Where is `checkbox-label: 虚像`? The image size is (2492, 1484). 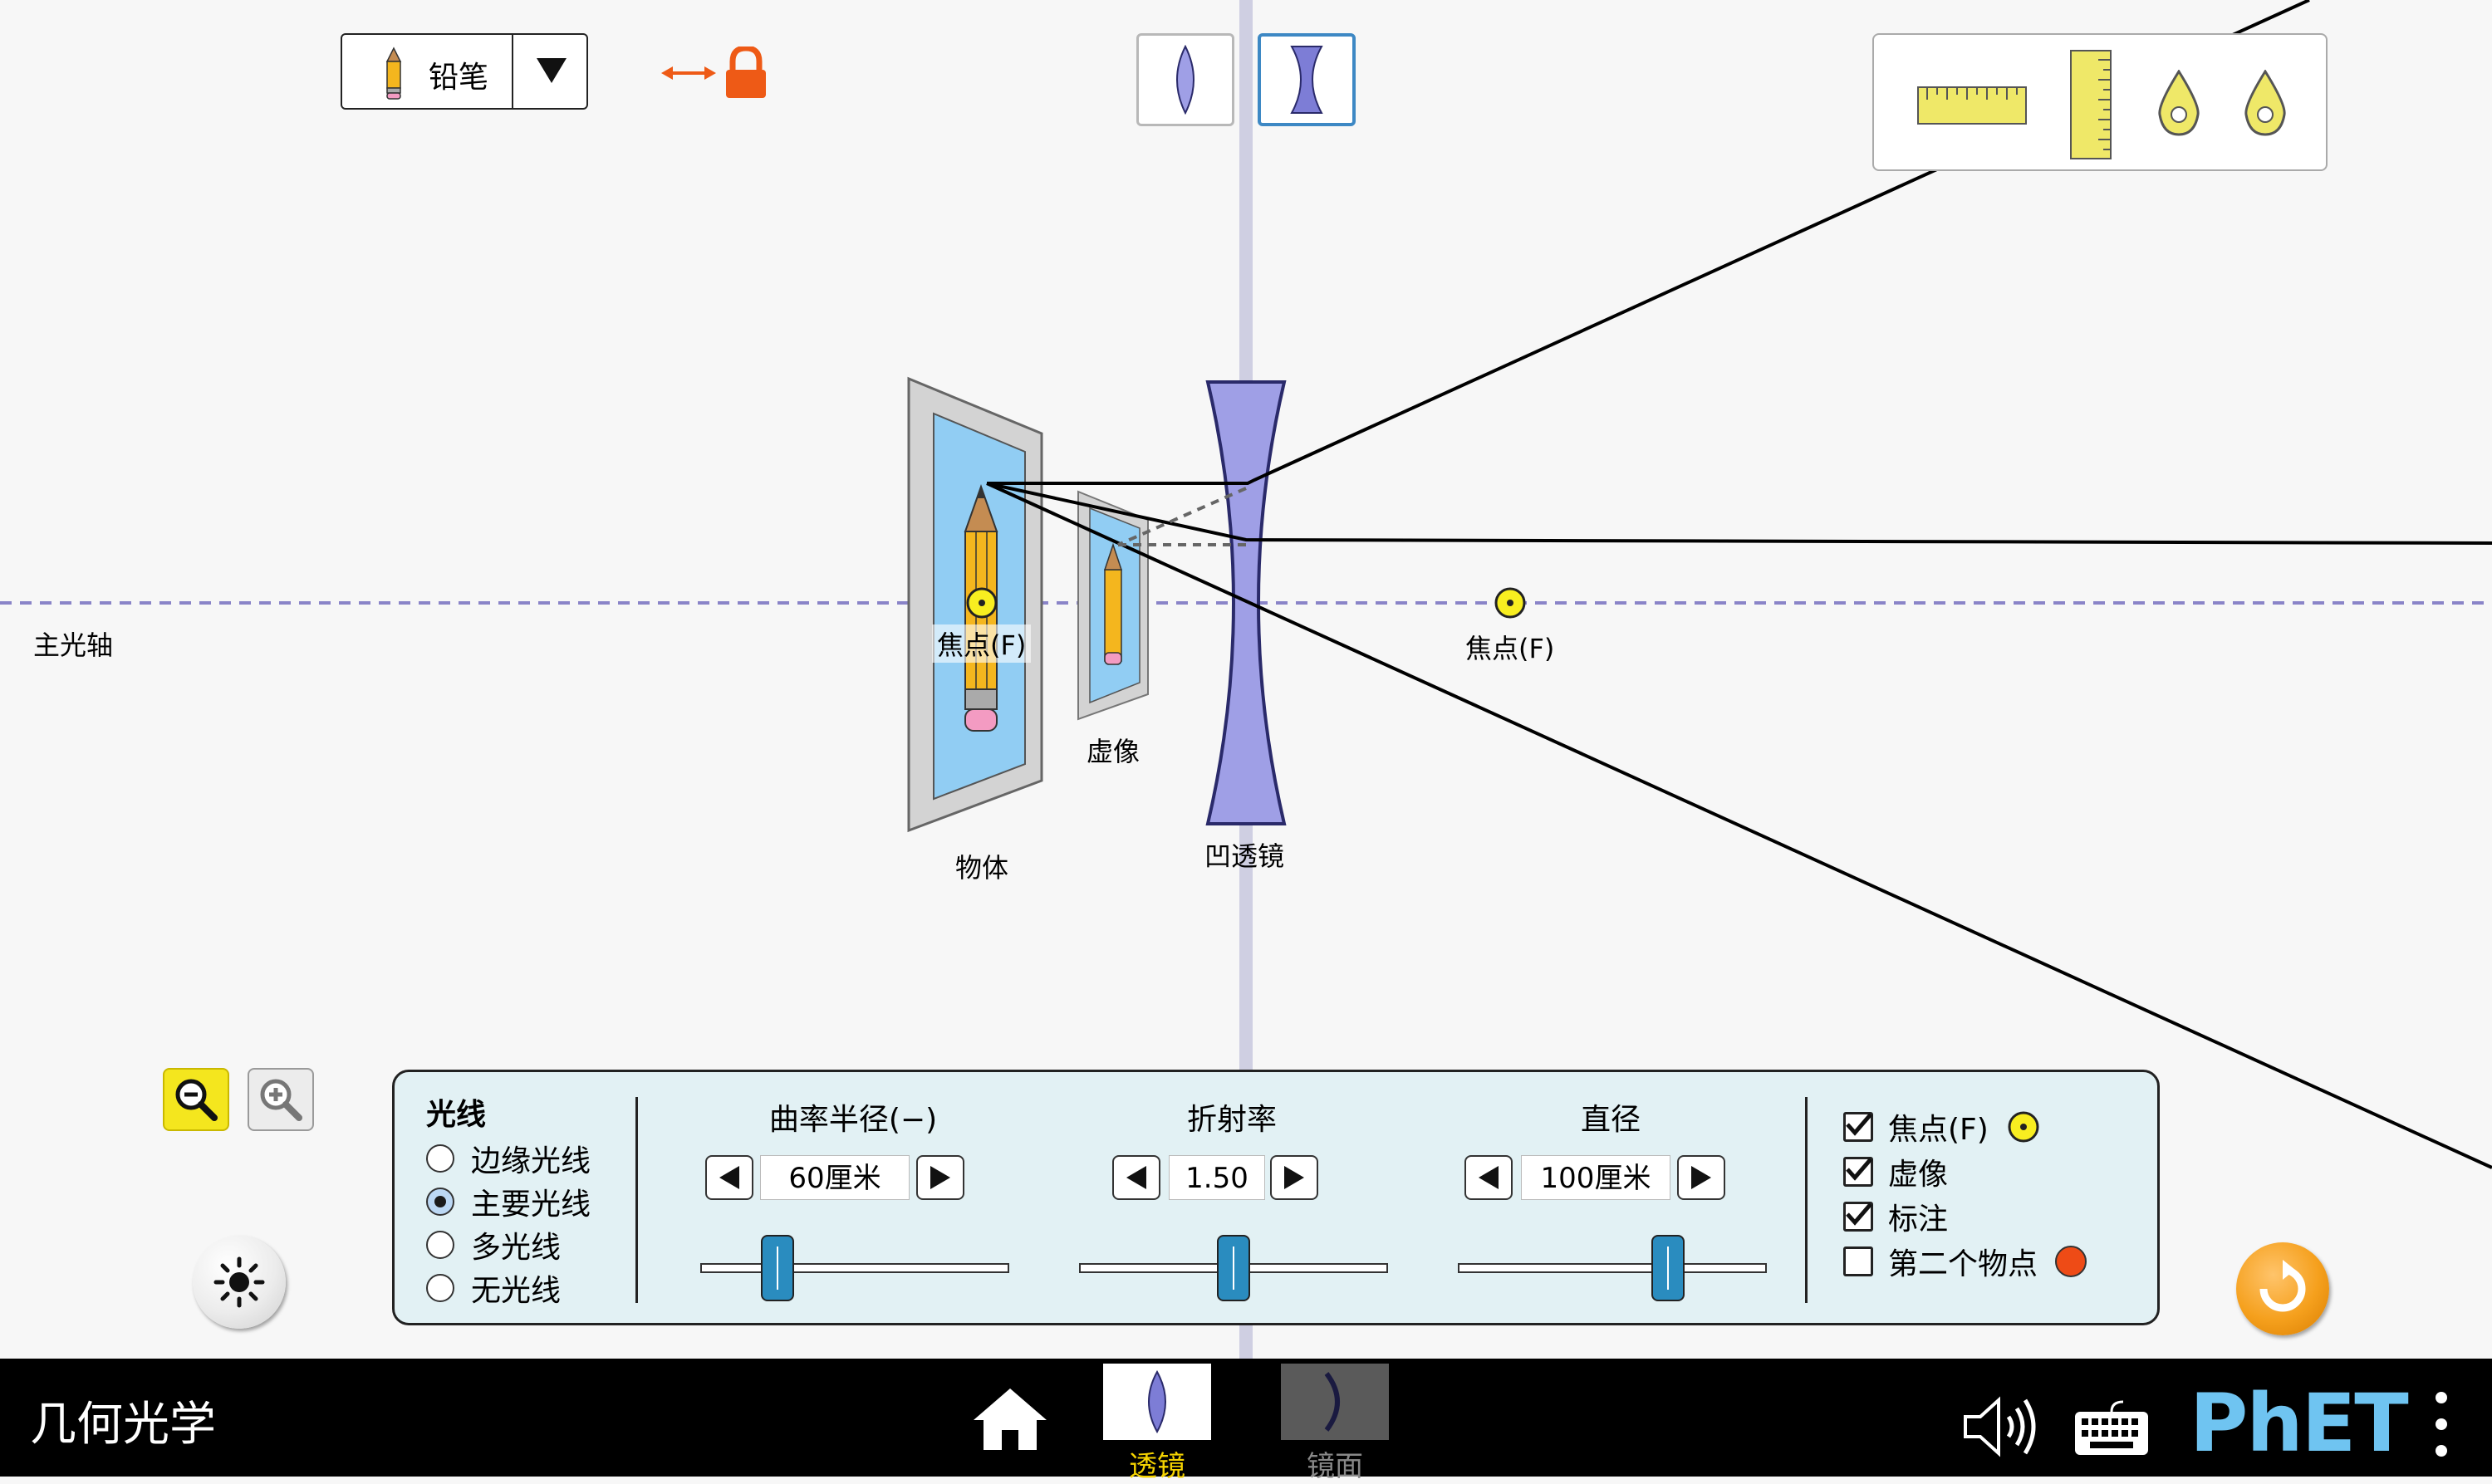 checkbox-label: 虚像 is located at coordinates (1918, 1175).